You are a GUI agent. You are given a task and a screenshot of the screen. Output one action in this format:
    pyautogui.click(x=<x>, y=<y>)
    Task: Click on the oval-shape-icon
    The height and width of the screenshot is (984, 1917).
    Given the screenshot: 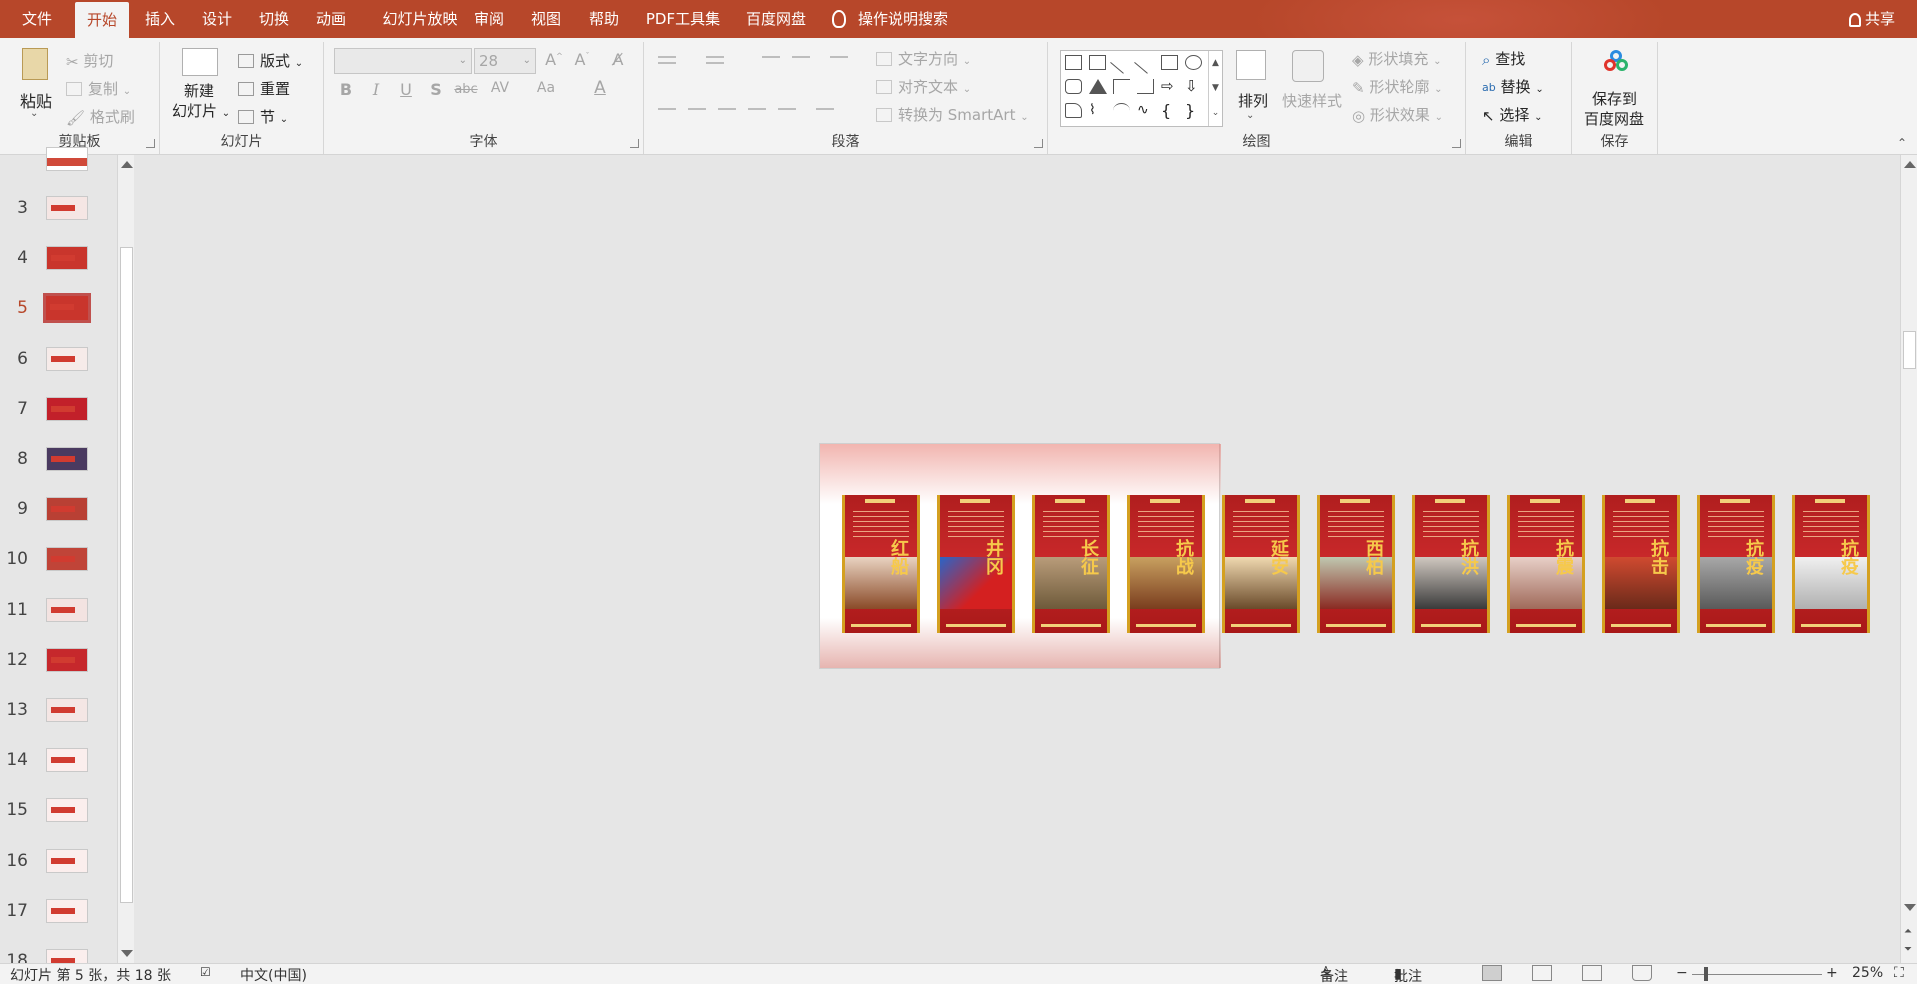 What is the action you would take?
    pyautogui.click(x=1193, y=62)
    